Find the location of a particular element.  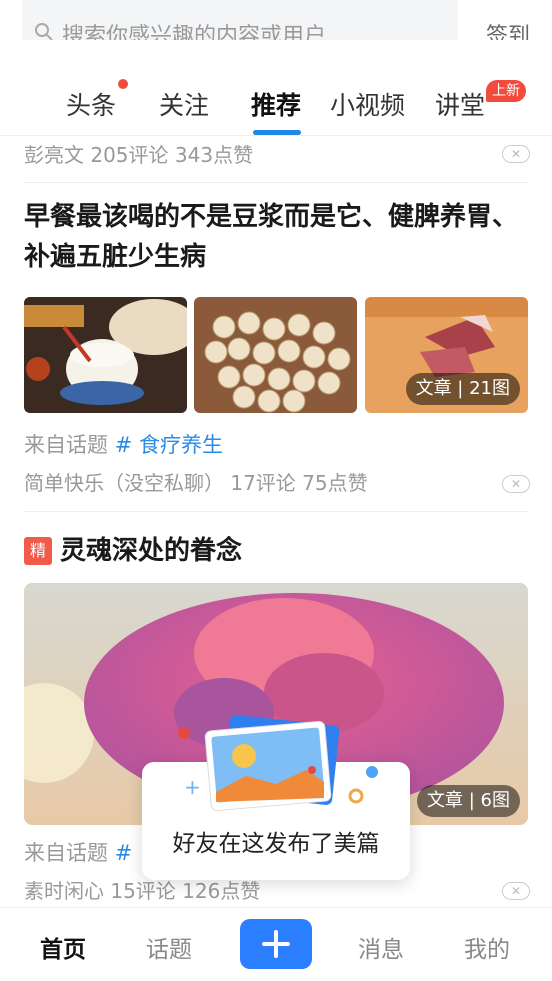

nav-messages: 消息 is located at coordinates (381, 947).